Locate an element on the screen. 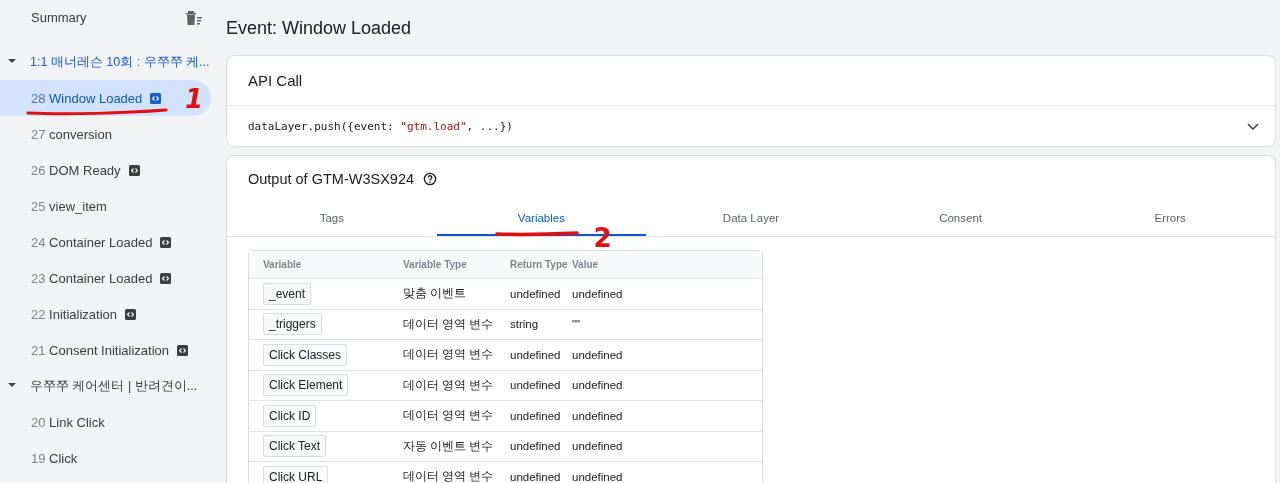 This screenshot has width=1280, height=483. variable-chip: Click ID is located at coordinates (290, 415).